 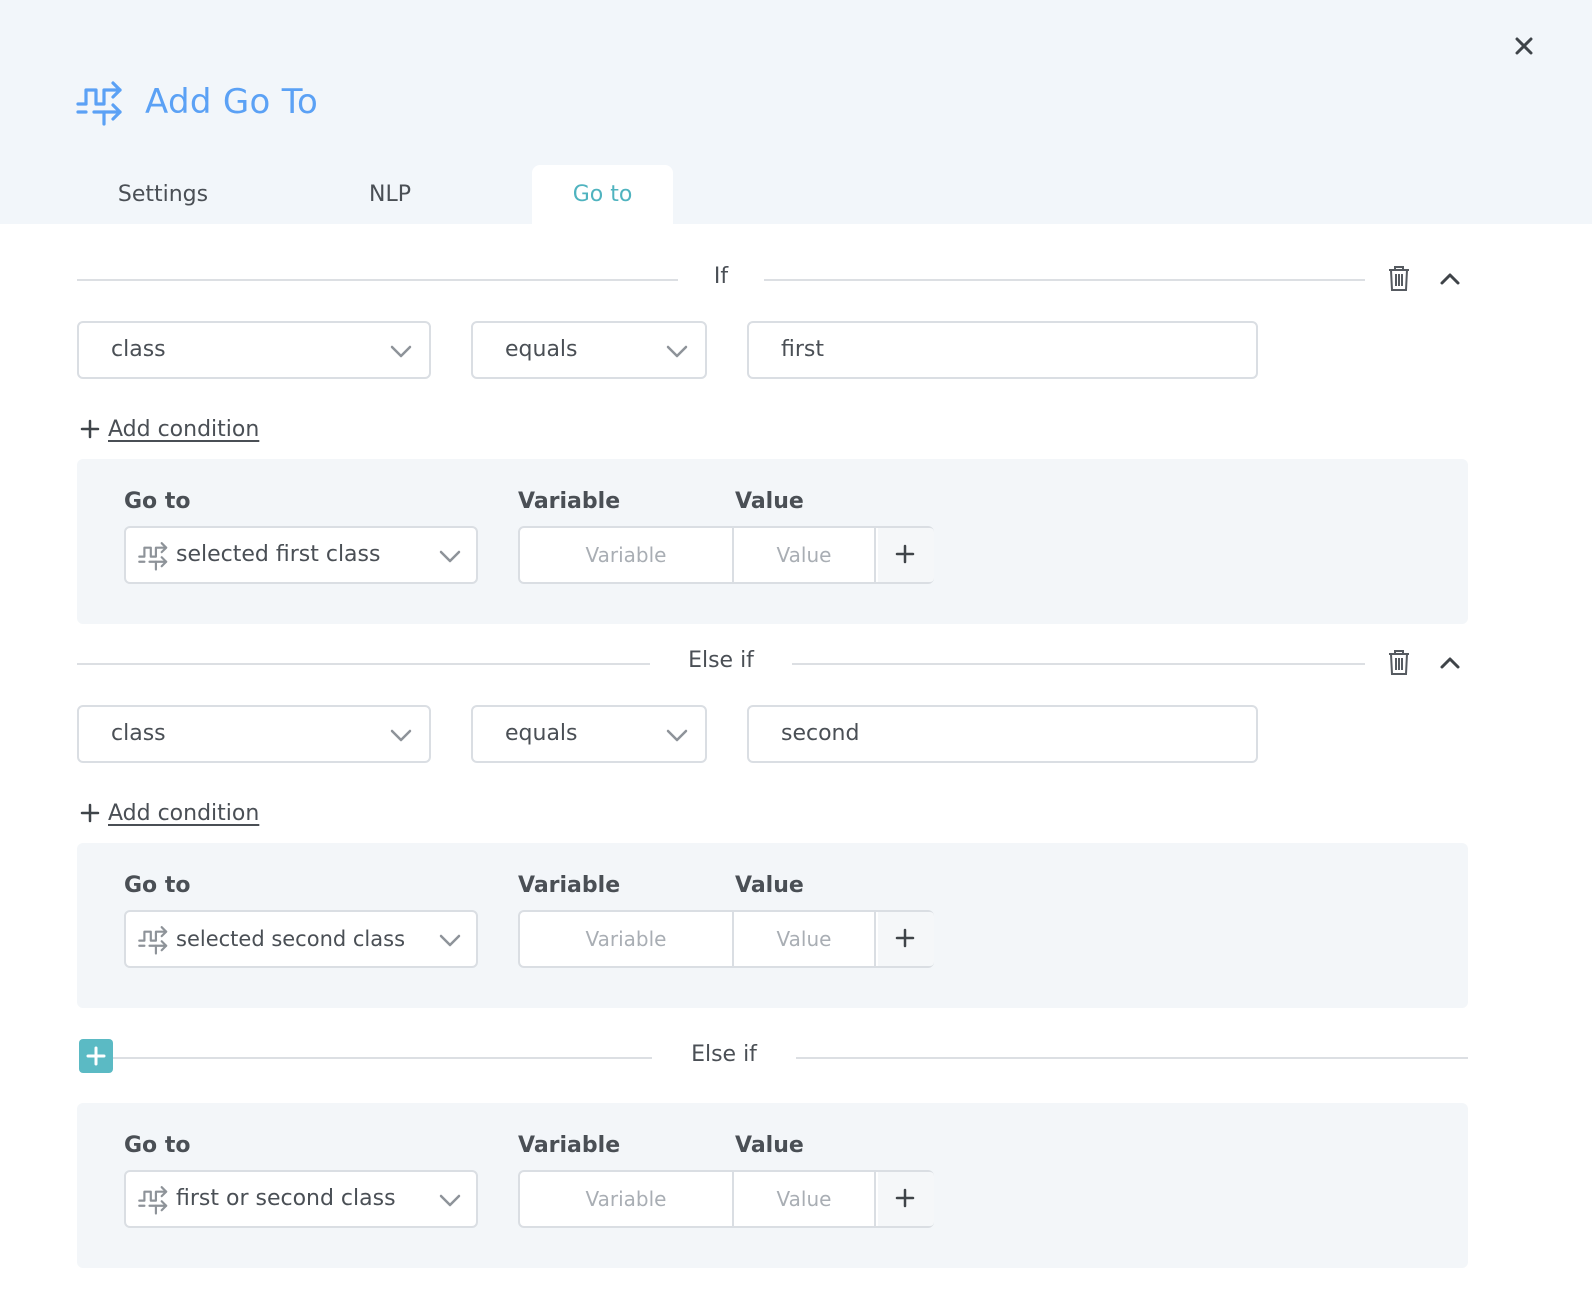 What do you see at coordinates (602, 194) in the screenshot?
I see `tab-go-to: Go to` at bounding box center [602, 194].